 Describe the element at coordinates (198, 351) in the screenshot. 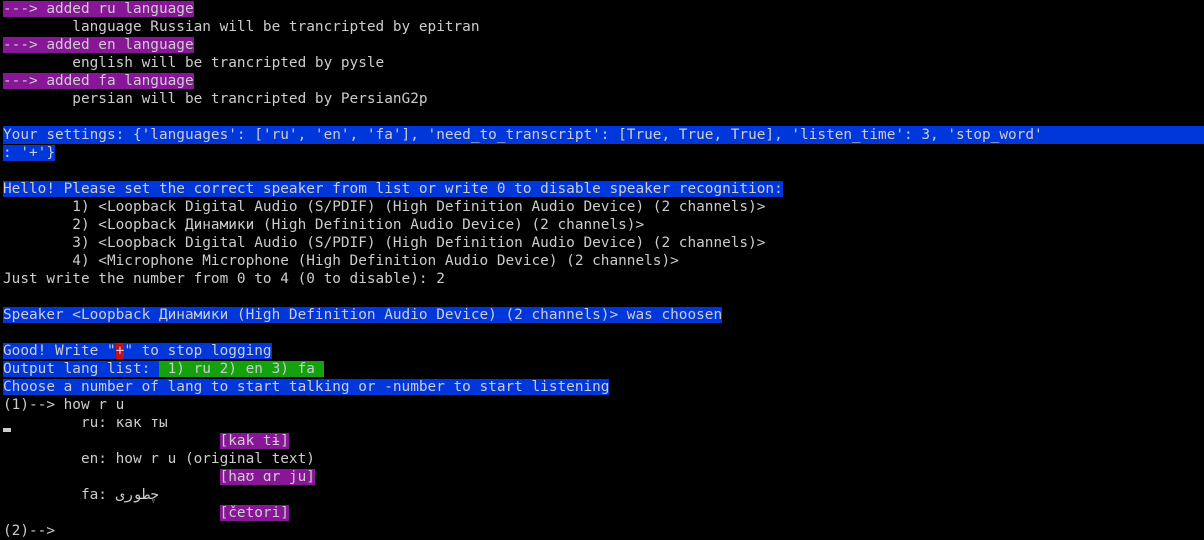

I see `stop-word-suffix: " to stop logging` at that location.